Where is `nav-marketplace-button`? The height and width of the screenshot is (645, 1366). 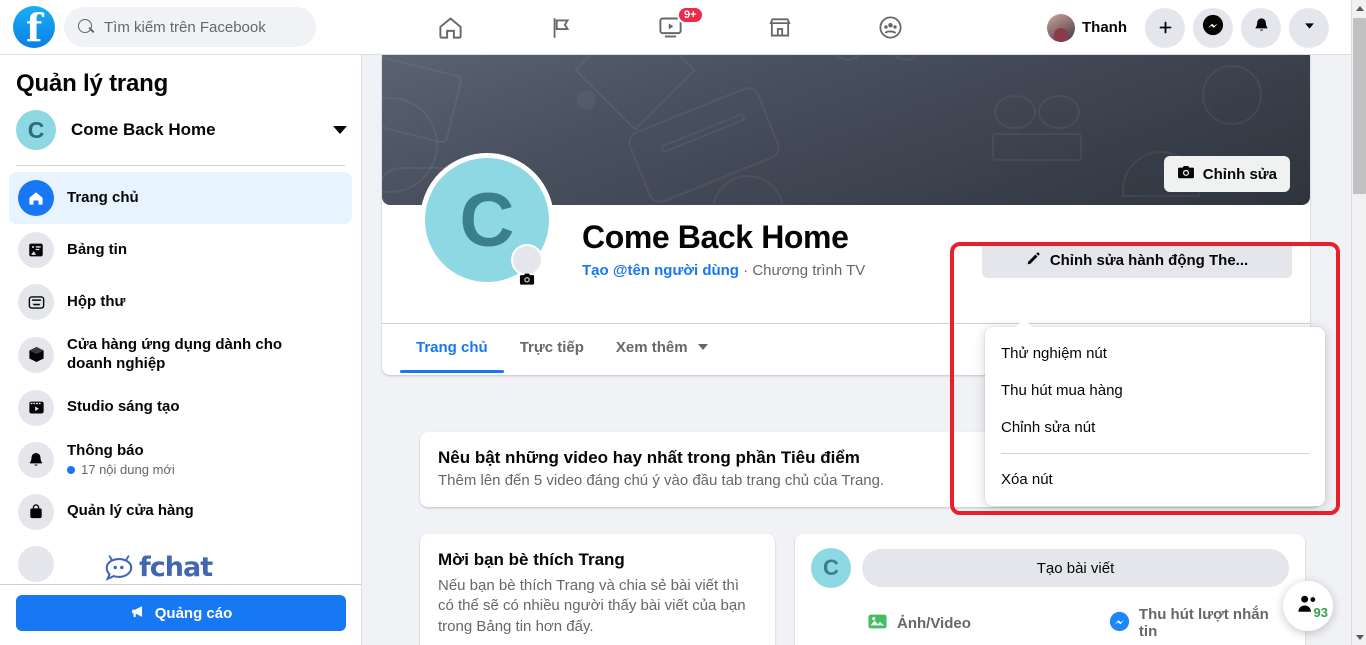 nav-marketplace-button is located at coordinates (780, 27).